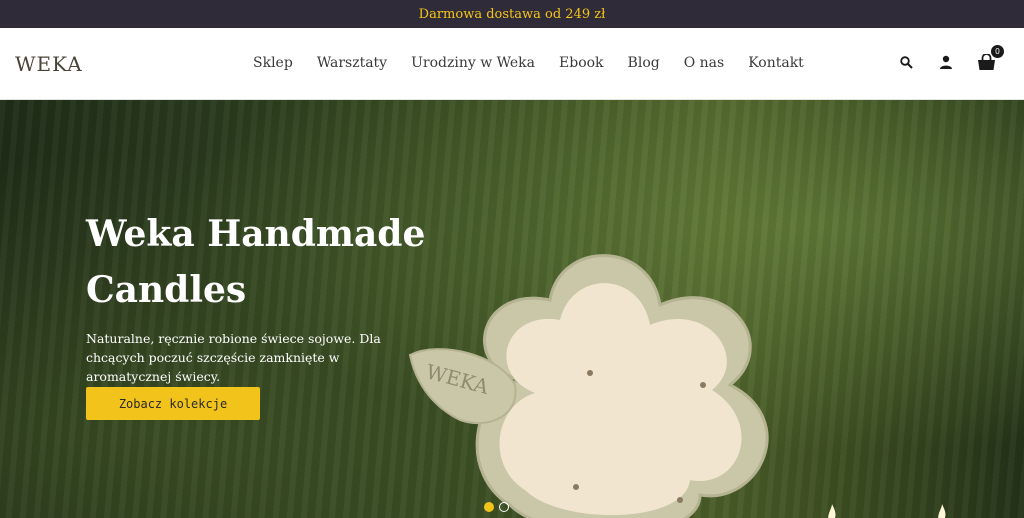 This screenshot has width=1024, height=518. Describe the element at coordinates (997, 51) in the screenshot. I see `cart-count-badge: 0` at that location.